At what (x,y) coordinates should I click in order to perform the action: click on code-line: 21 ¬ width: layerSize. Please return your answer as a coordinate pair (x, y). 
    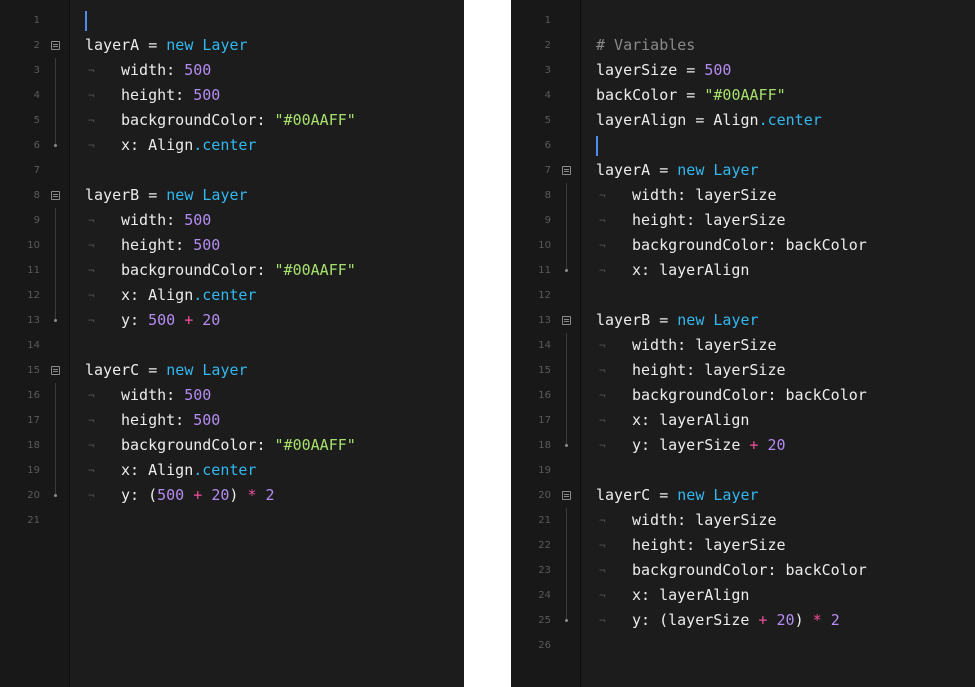
    Looking at the image, I should click on (743, 520).